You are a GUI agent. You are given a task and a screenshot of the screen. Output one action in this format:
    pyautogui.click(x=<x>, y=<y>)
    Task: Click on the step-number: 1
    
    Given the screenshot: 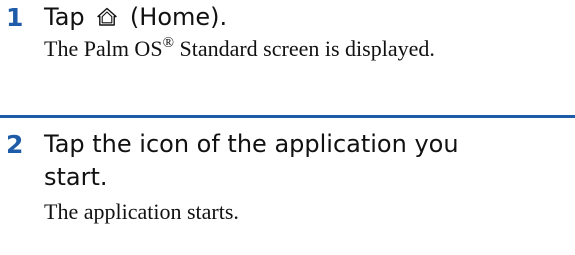 What is the action you would take?
    pyautogui.click(x=15, y=17)
    